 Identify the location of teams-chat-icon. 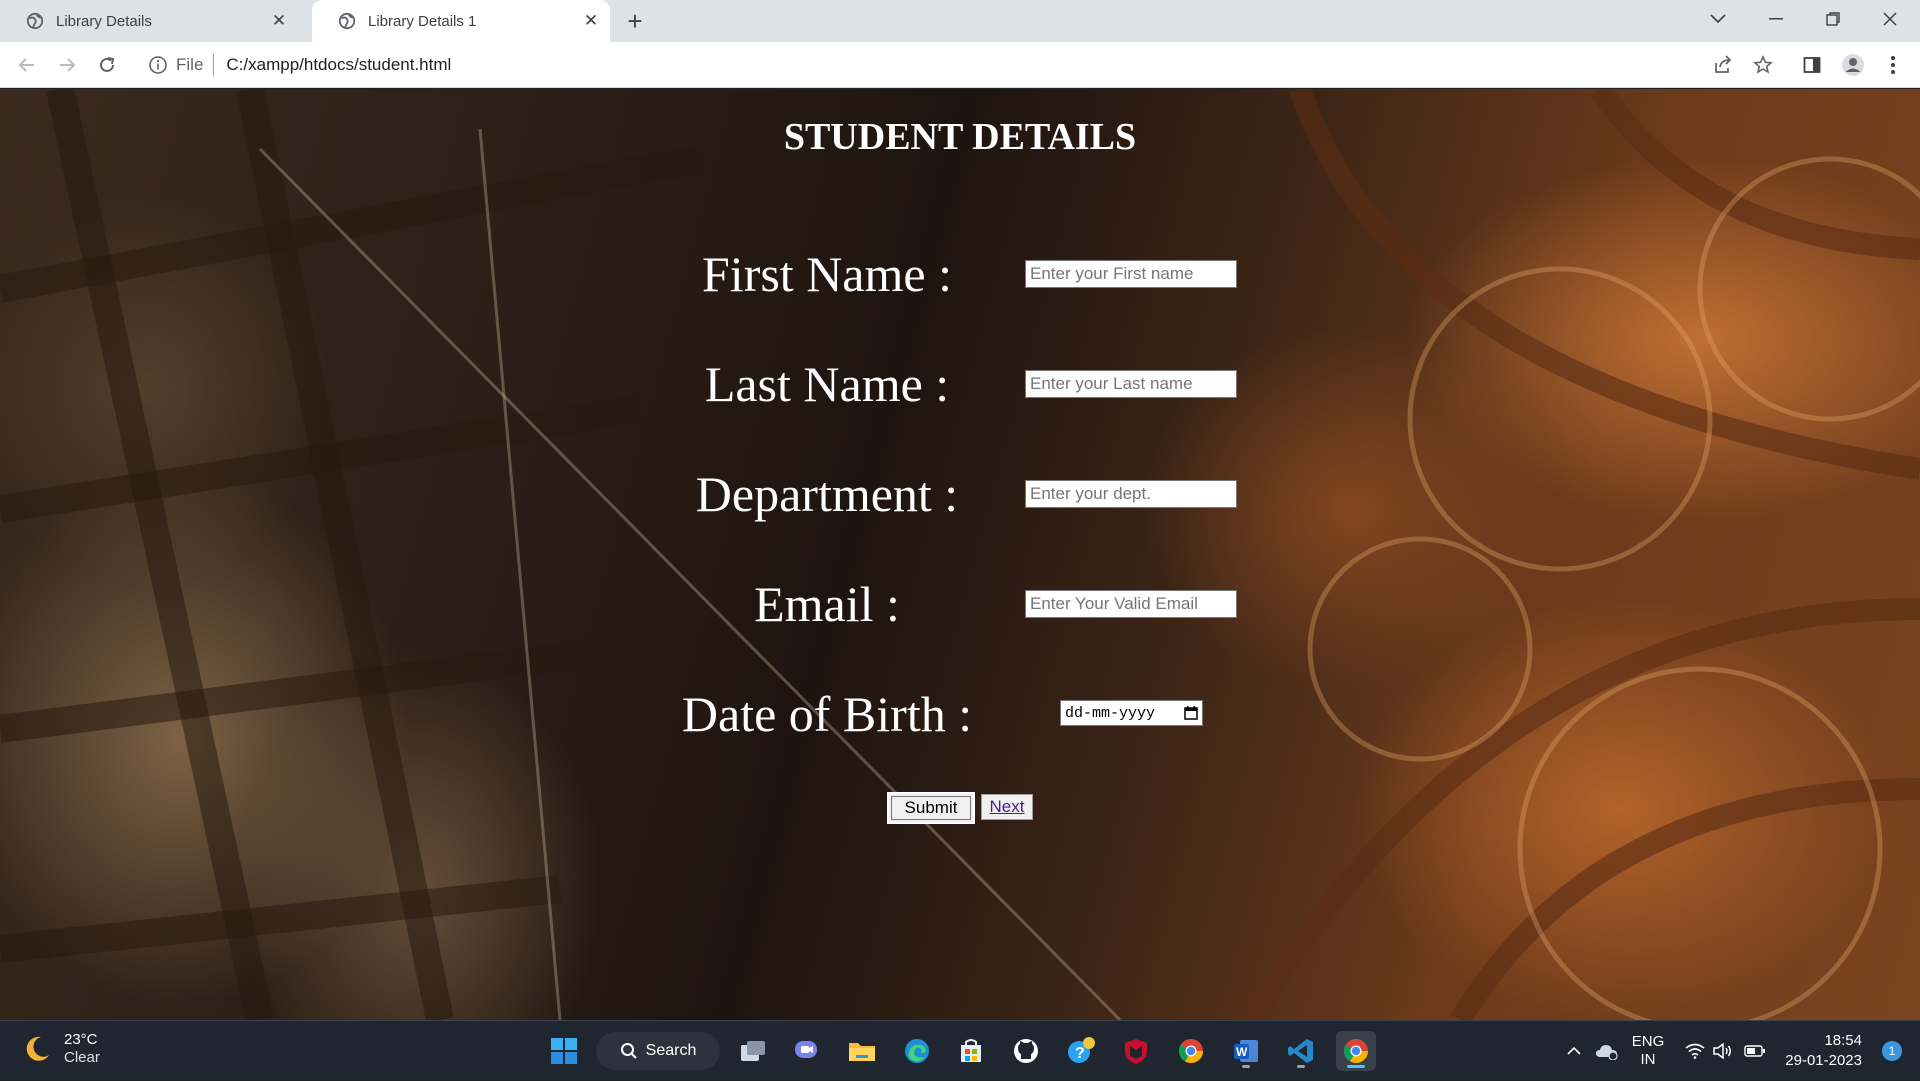
(807, 1051).